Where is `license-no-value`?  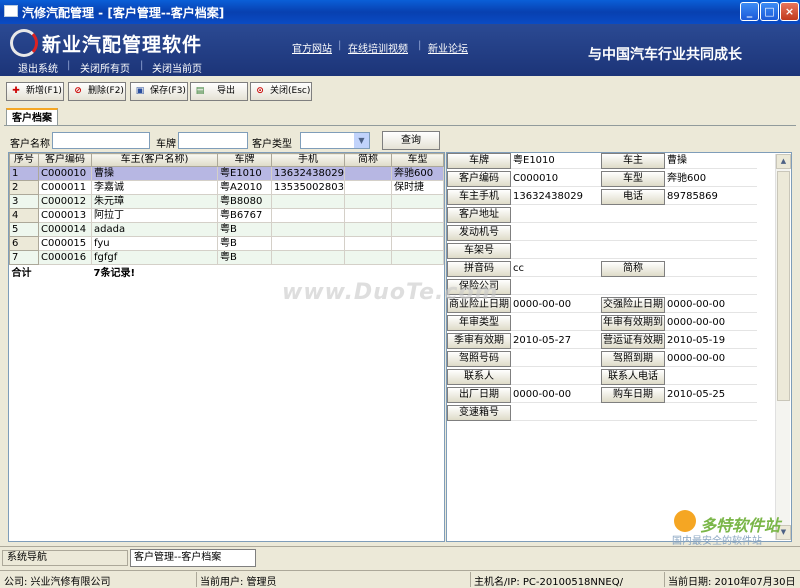 license-no-value is located at coordinates (556, 359).